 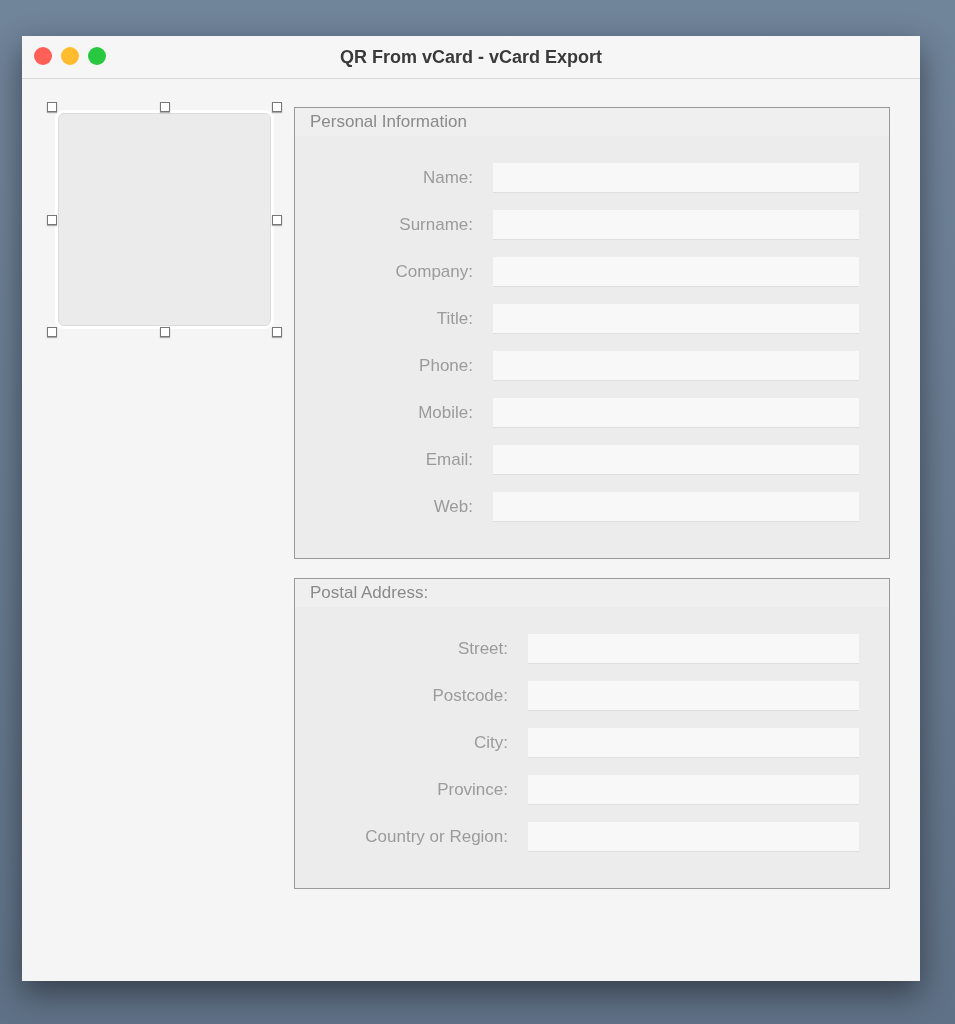 What do you see at coordinates (472, 790) in the screenshot?
I see `field-label: Province:` at bounding box center [472, 790].